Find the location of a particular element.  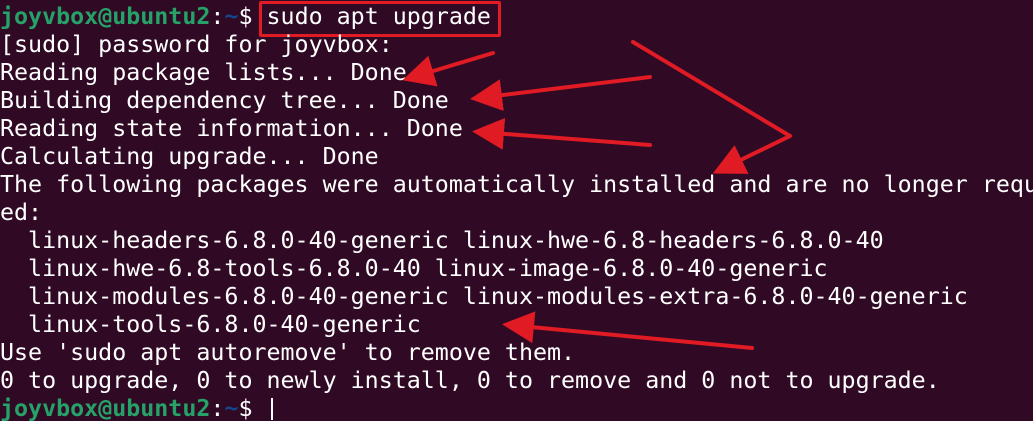

output-line: Reading state information... Done is located at coordinates (231, 128).